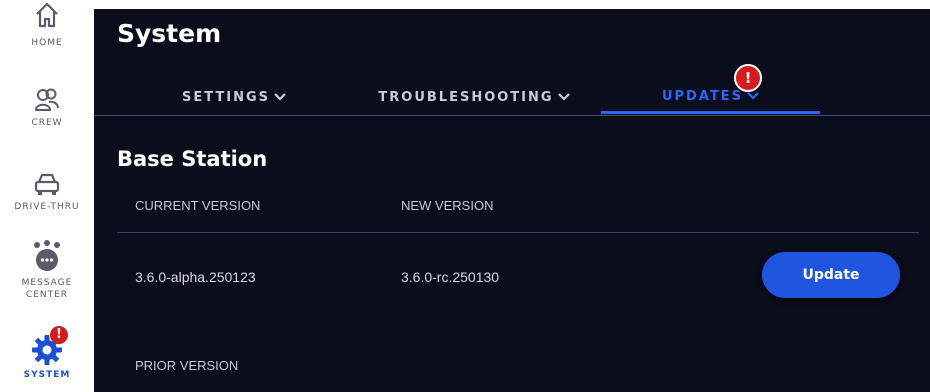 Image resolution: width=930 pixels, height=392 pixels. Describe the element at coordinates (59, 335) in the screenshot. I see `system-alert-badge: !` at that location.